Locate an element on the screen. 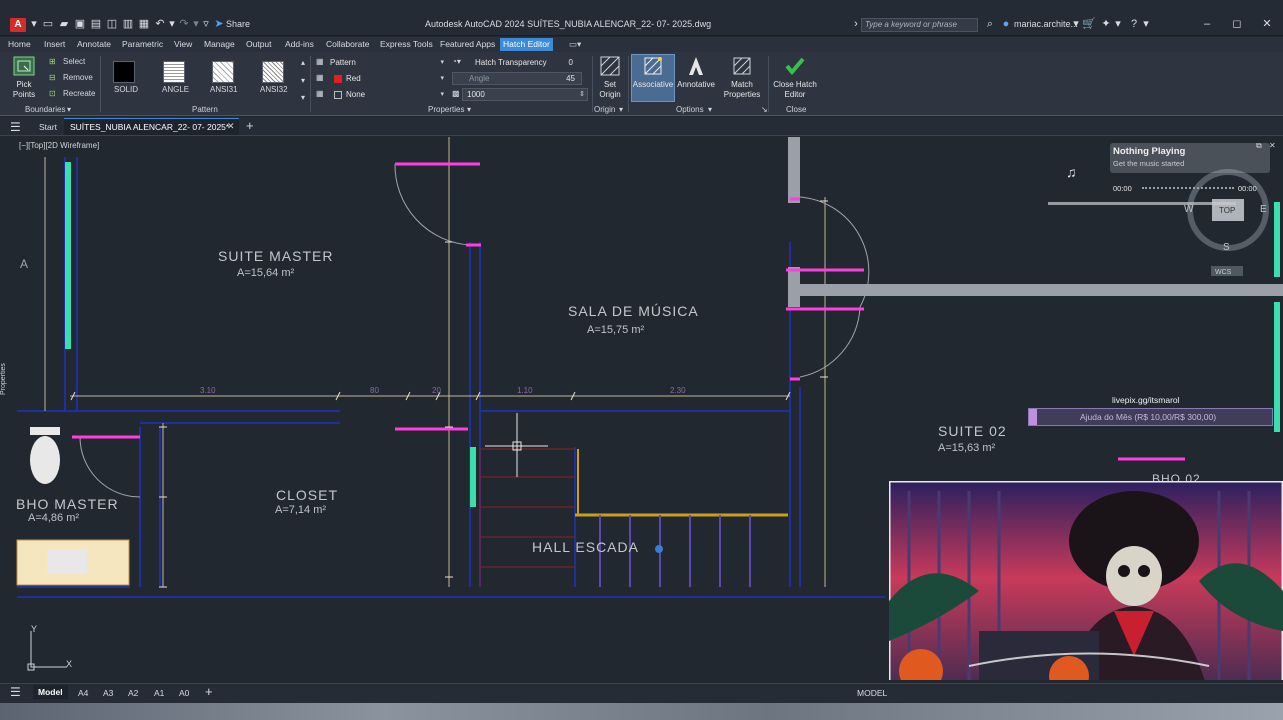 This screenshot has width=1283, height=720. tab-layout-a3: A3 is located at coordinates (108, 693).